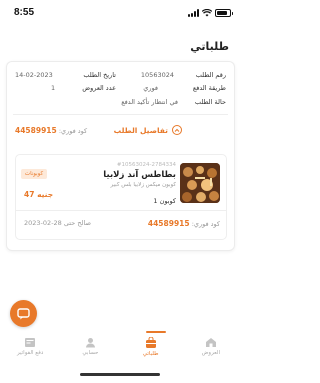 The width and height of the screenshot is (320, 383). What do you see at coordinates (30, 342) in the screenshot?
I see `bills-icon` at bounding box center [30, 342].